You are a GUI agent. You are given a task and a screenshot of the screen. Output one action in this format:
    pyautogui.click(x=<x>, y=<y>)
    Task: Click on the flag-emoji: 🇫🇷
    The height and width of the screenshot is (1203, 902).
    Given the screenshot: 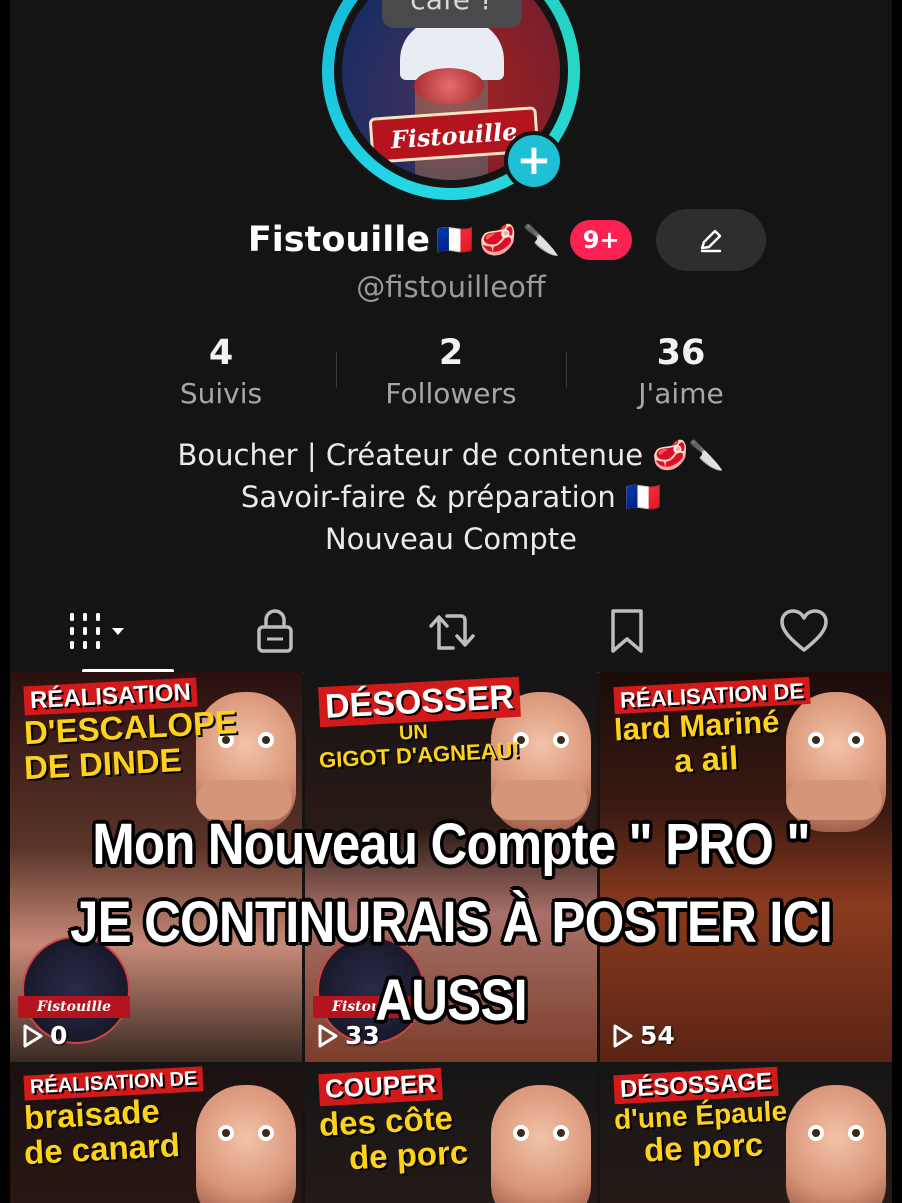 What is the action you would take?
    pyautogui.click(x=455, y=240)
    